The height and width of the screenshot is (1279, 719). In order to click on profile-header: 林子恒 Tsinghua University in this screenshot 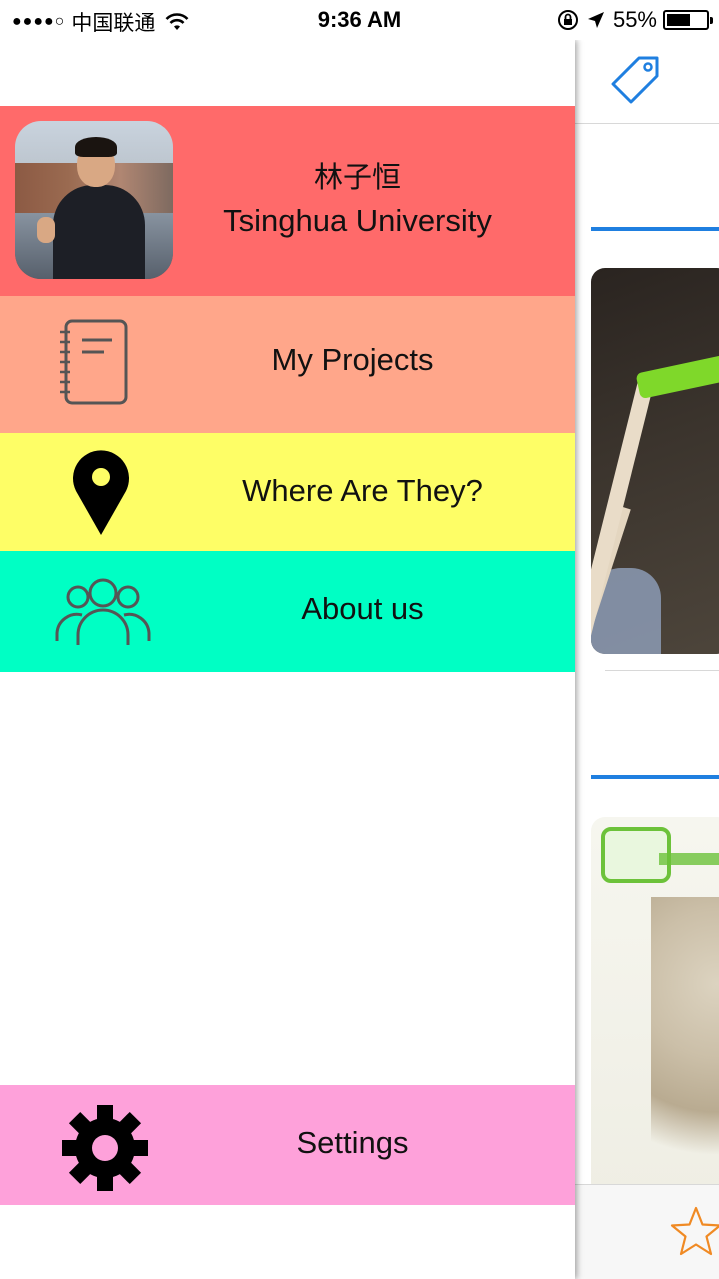, I will do `click(287, 201)`.